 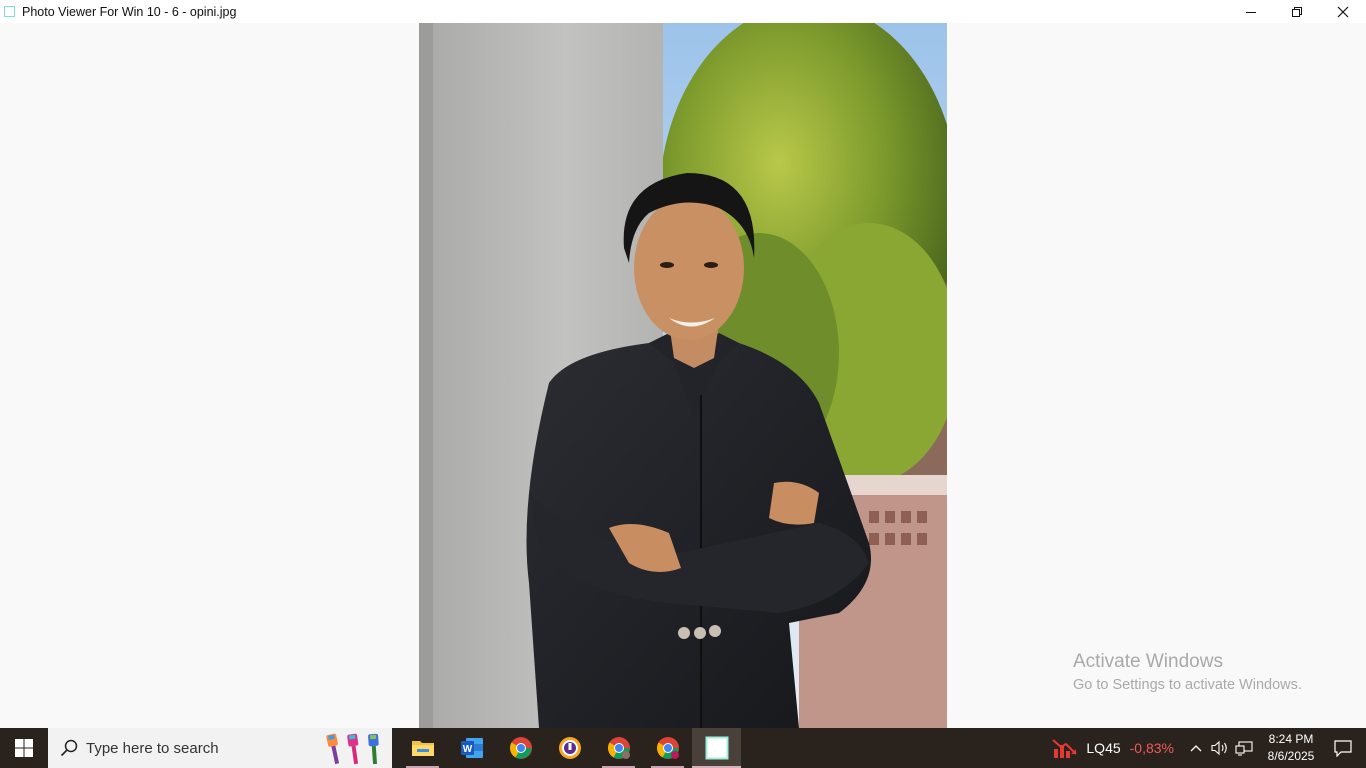 I want to click on stock-widget: LQ45 -0,83%, so click(x=1113, y=748).